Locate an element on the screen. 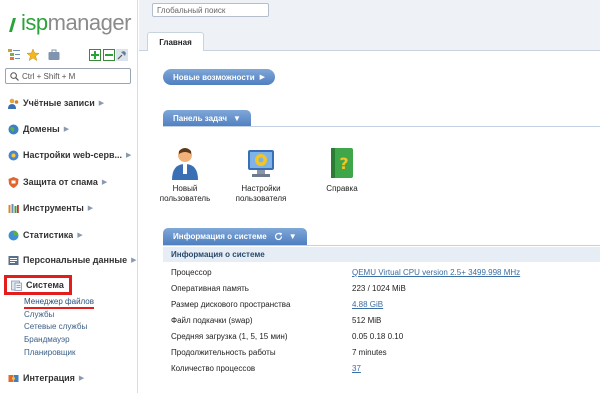 The image size is (600, 393). process-count-link: 37 is located at coordinates (356, 368).